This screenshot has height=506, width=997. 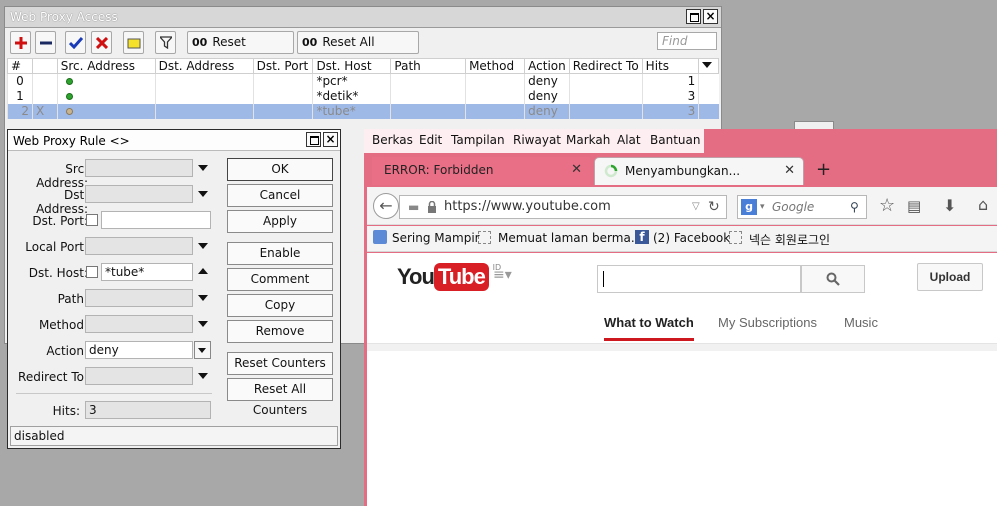 What do you see at coordinates (823, 169) in the screenshot?
I see `new-tab-icon: +` at bounding box center [823, 169].